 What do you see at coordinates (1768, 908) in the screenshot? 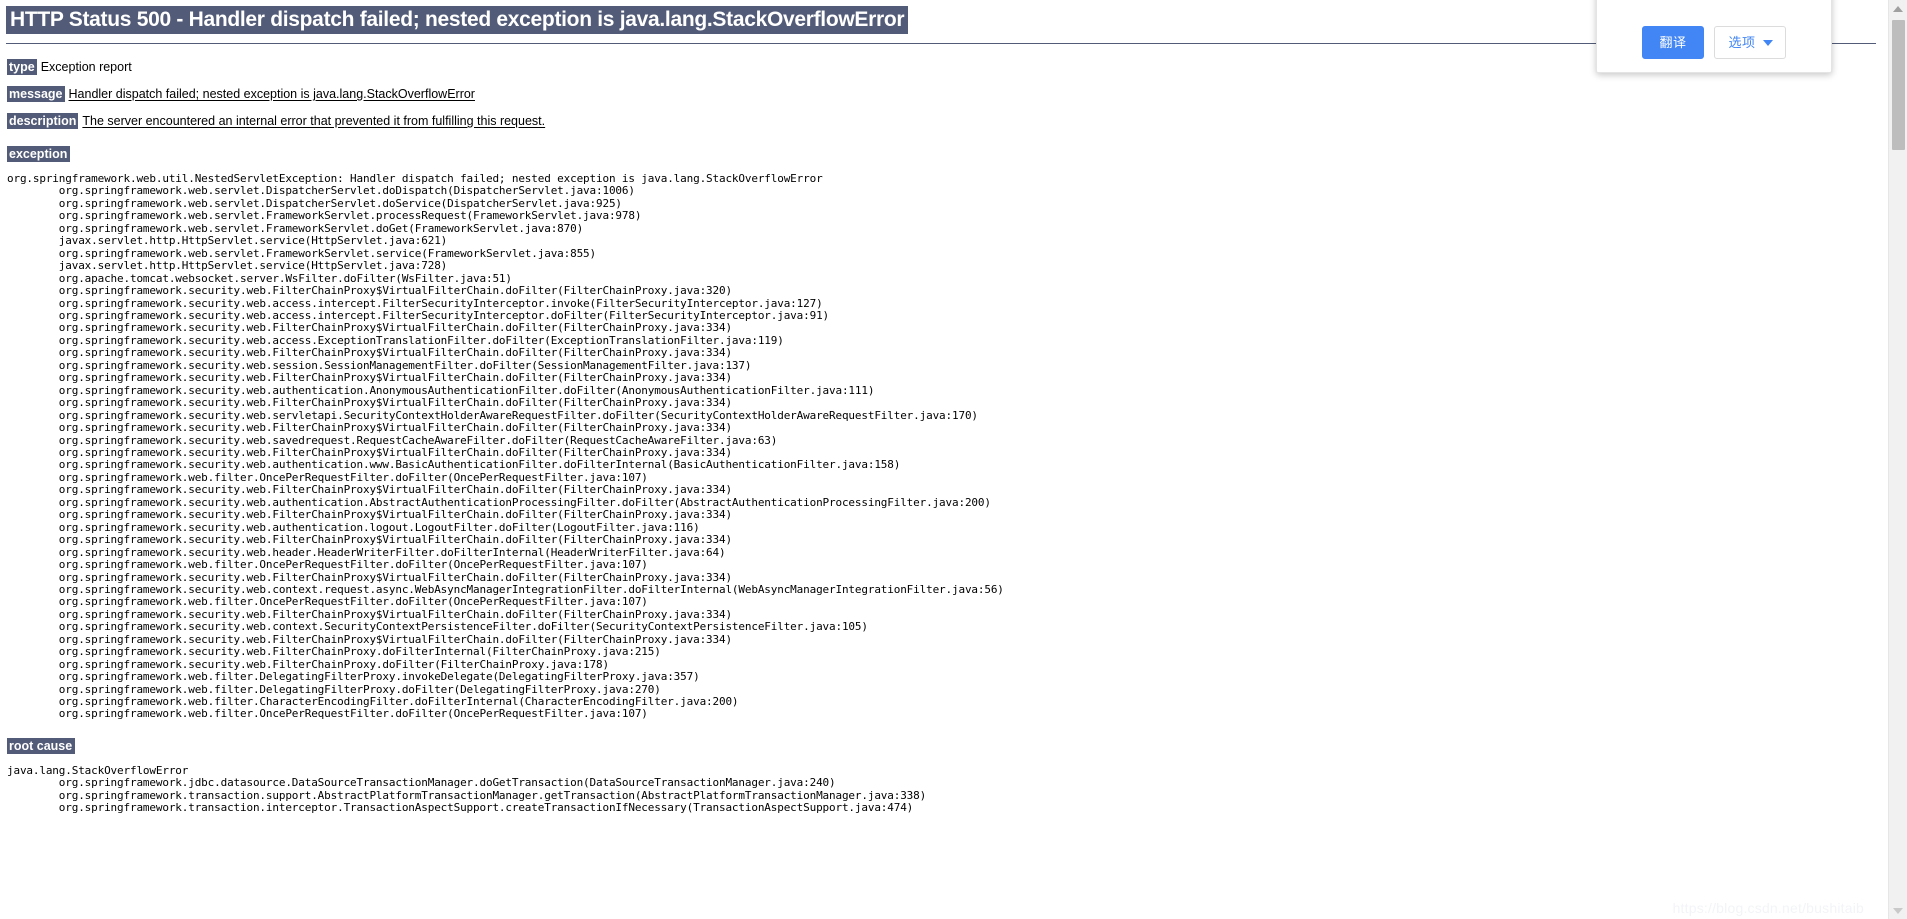
I see `csdn-watermark: https://blog.csdn.net/bushitaib` at bounding box center [1768, 908].